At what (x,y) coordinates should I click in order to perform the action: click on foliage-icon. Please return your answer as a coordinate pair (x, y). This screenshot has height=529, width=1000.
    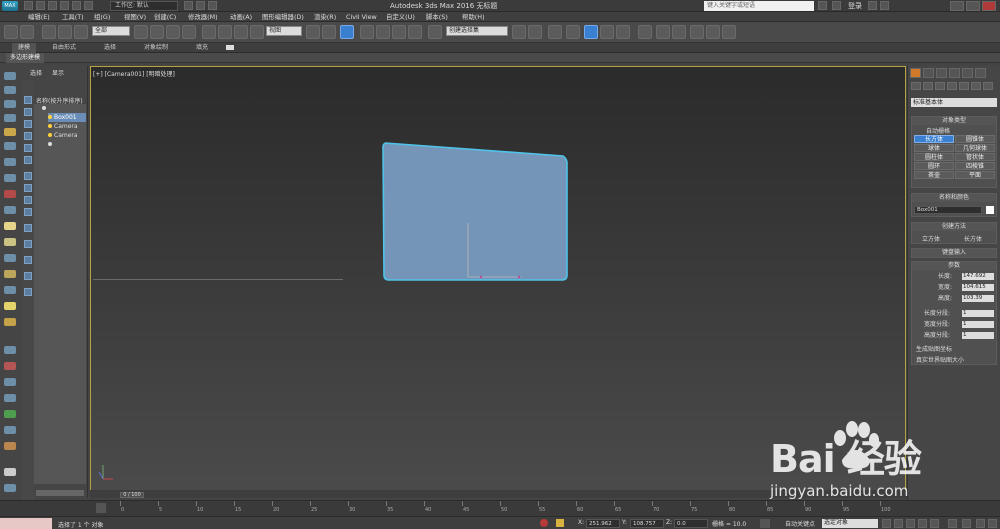
    Looking at the image, I should click on (10, 414).